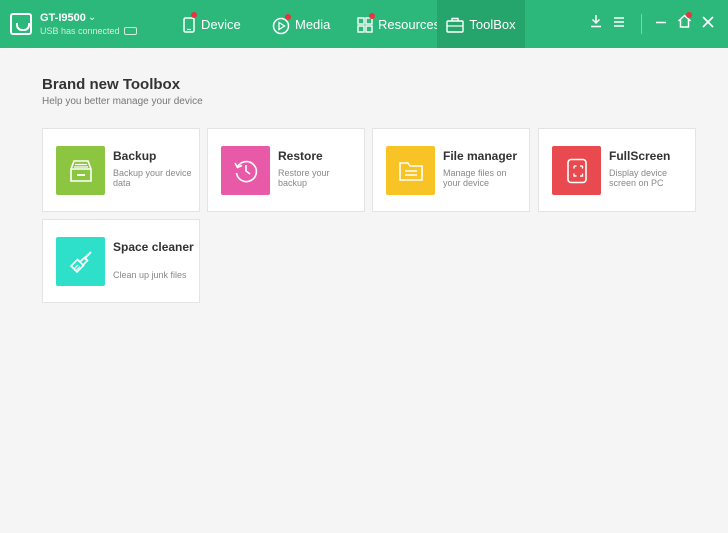 The width and height of the screenshot is (728, 533). I want to click on battery-icon, so click(130, 31).